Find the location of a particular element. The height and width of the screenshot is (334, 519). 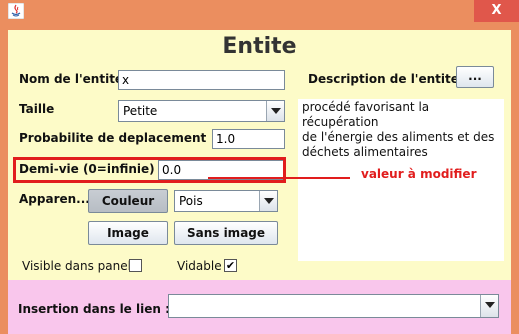

taille-select: Petite is located at coordinates (201, 111).